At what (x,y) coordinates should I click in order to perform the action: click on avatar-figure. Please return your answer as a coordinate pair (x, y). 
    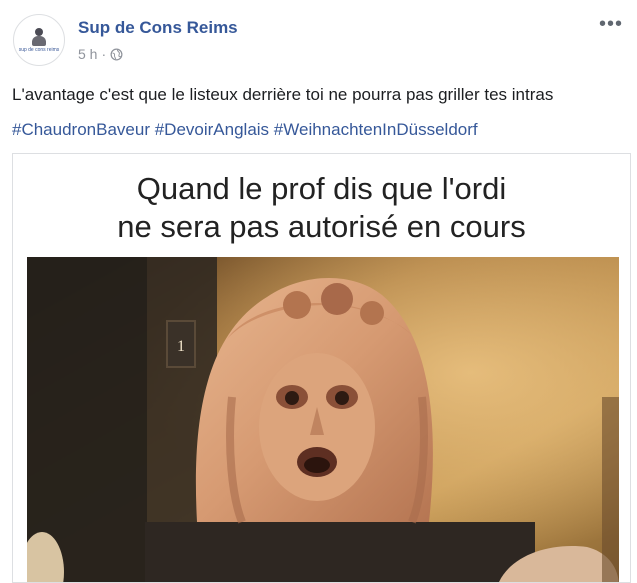
    Looking at the image, I should click on (39, 36).